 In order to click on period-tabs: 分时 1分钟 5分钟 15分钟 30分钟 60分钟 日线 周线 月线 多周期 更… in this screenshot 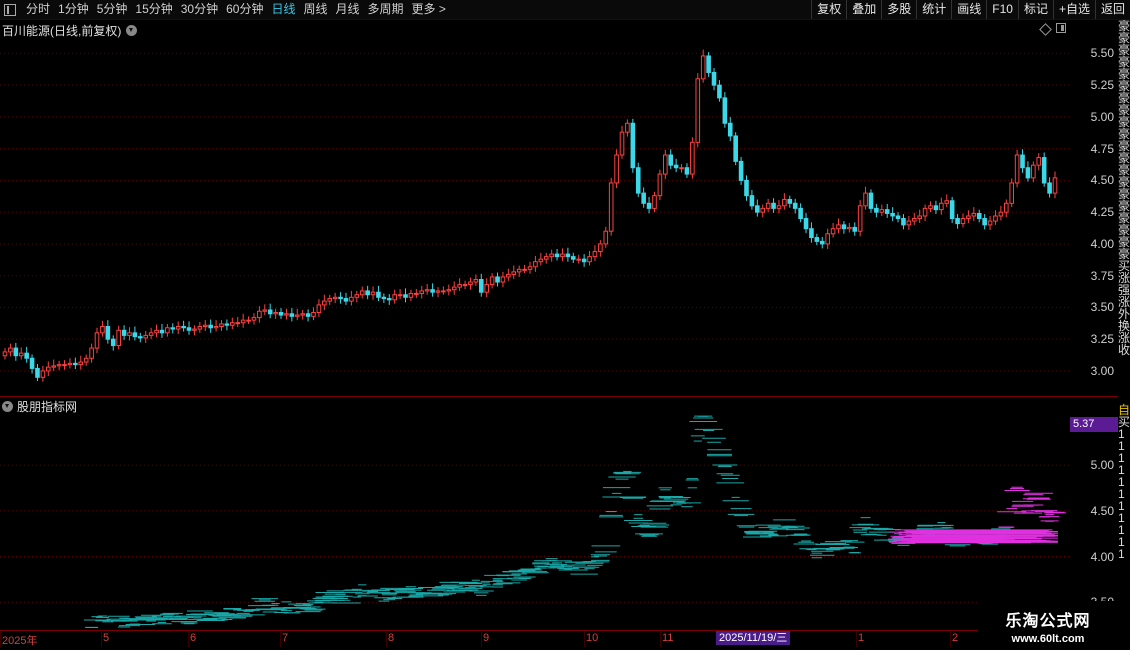, I will do `click(225, 9)`.